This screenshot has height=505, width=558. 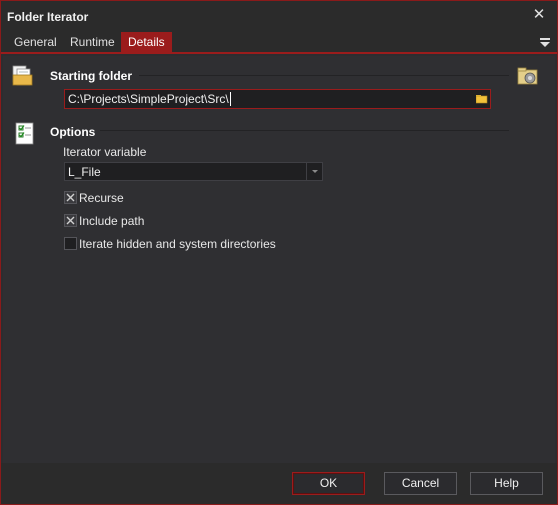 What do you see at coordinates (48, 17) in the screenshot?
I see `dialog-title: Folder Iterator` at bounding box center [48, 17].